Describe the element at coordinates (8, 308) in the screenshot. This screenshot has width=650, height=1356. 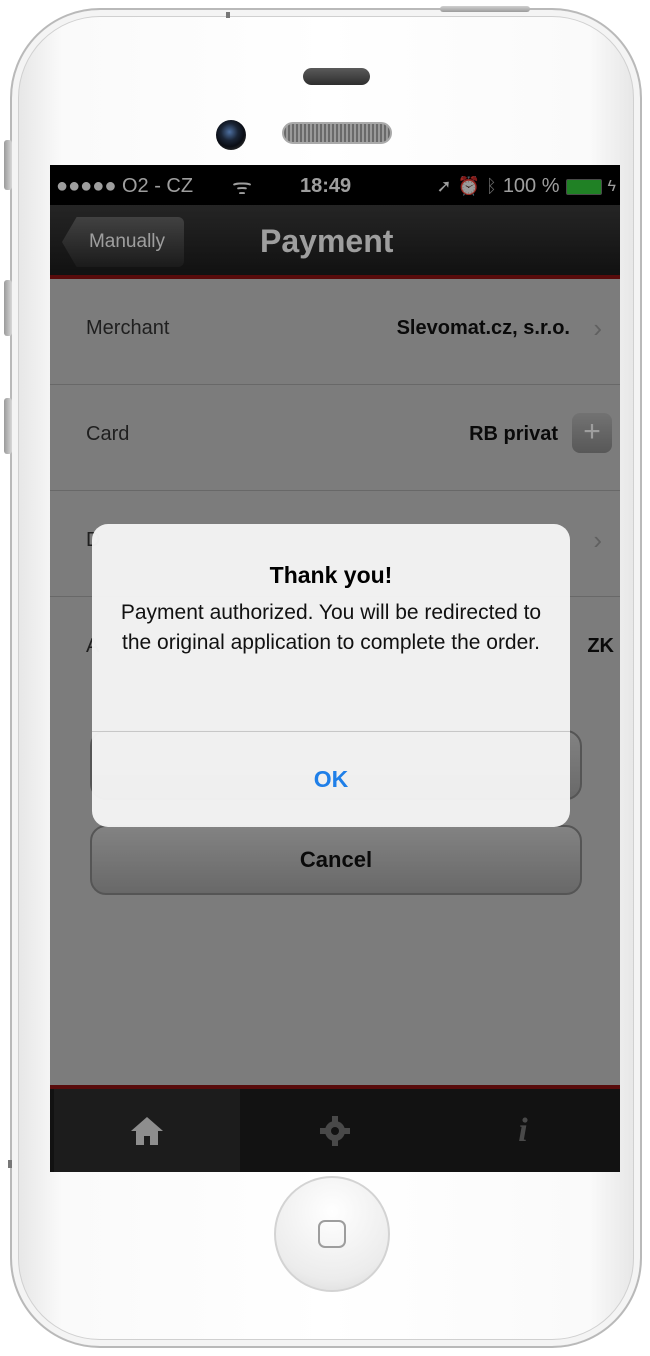
I see `volume-up-button` at that location.